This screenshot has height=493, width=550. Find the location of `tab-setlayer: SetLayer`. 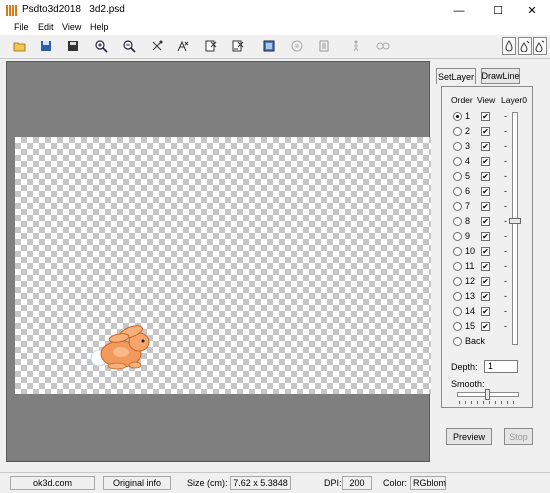

tab-setlayer: SetLayer is located at coordinates (456, 76).